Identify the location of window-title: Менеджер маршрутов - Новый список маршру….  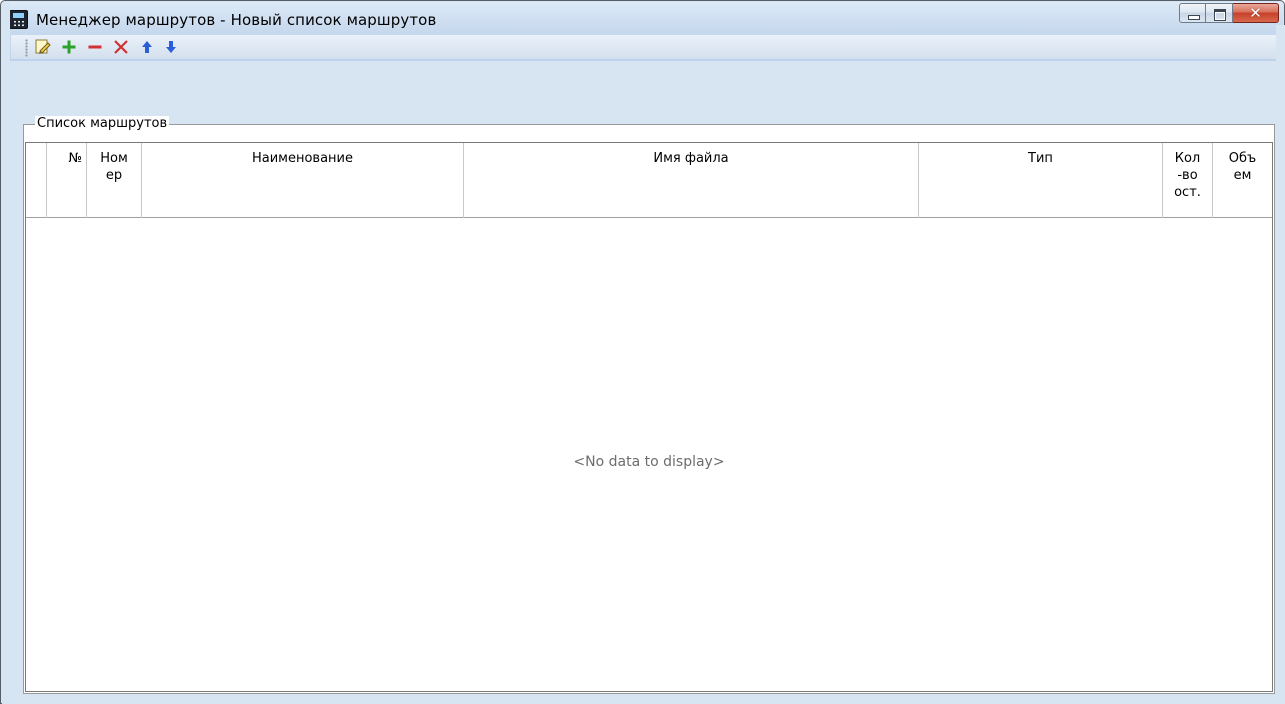
(236, 20).